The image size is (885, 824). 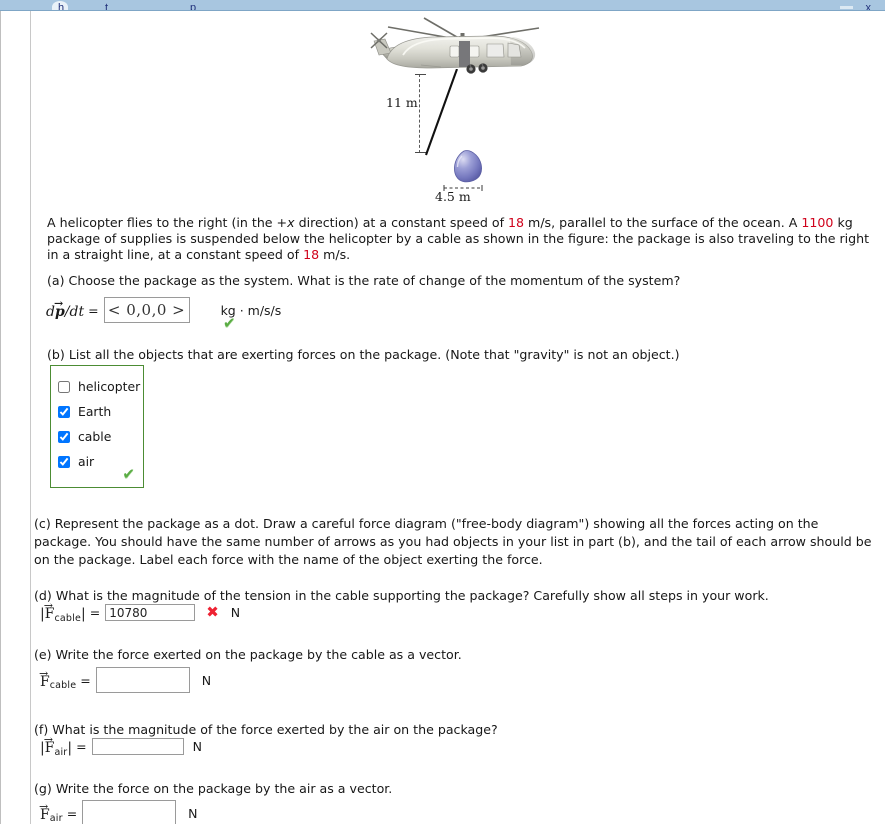 I want to click on part-a-input, so click(x=146, y=310).